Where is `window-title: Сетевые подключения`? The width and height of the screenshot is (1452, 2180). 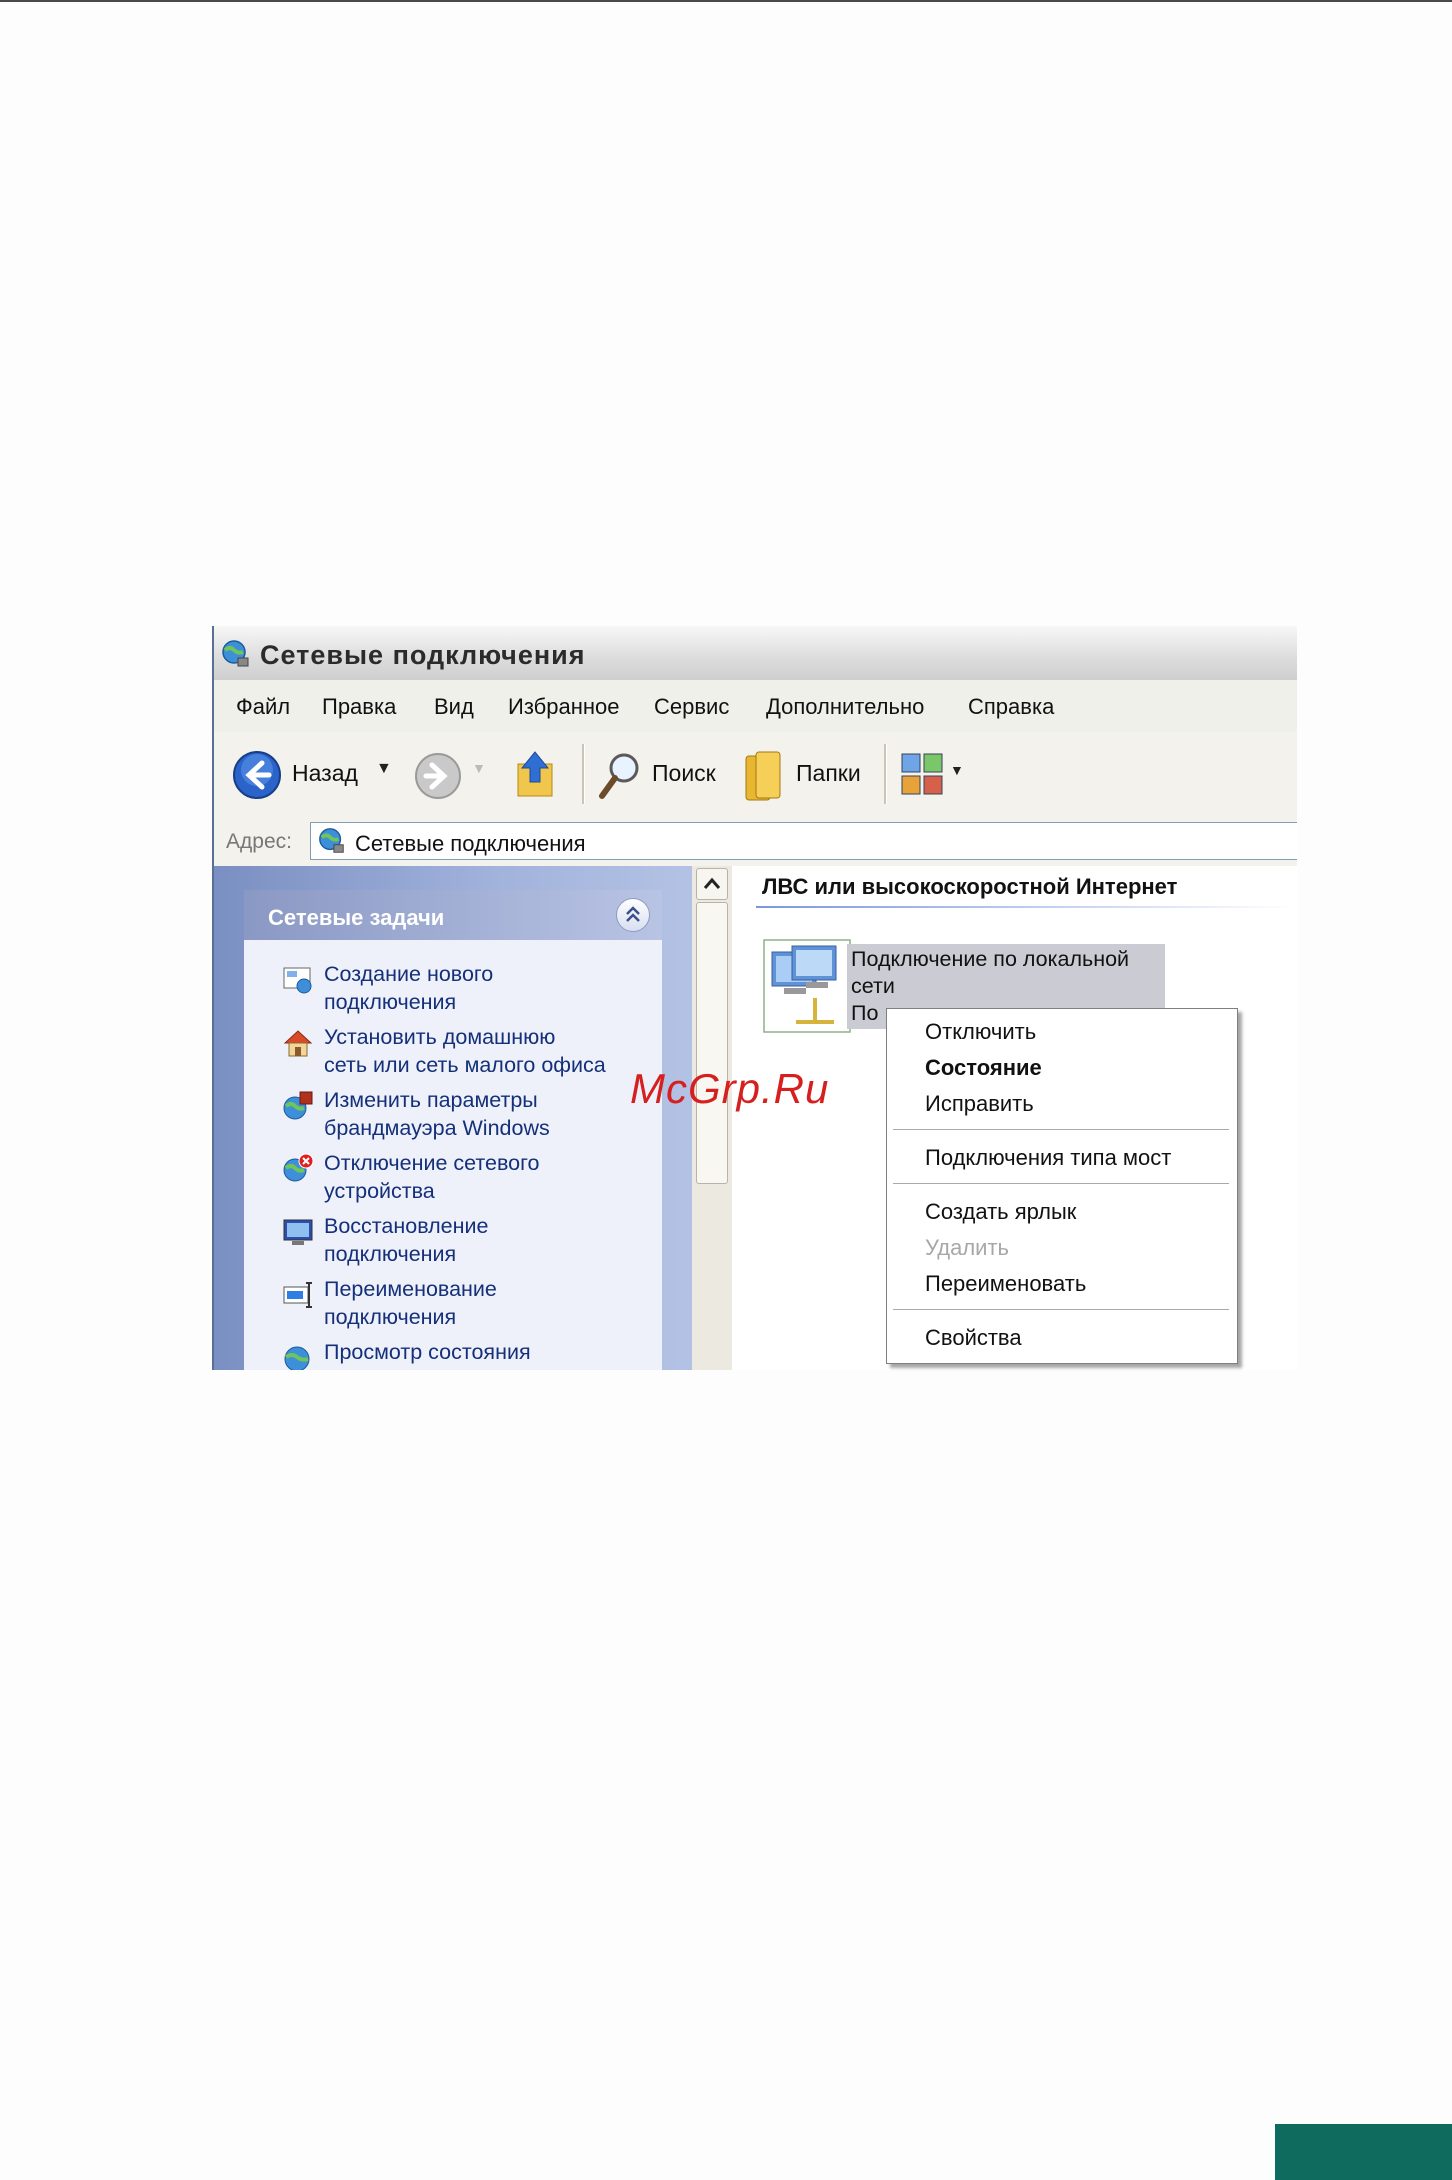
window-title: Сетевые подключения is located at coordinates (423, 655).